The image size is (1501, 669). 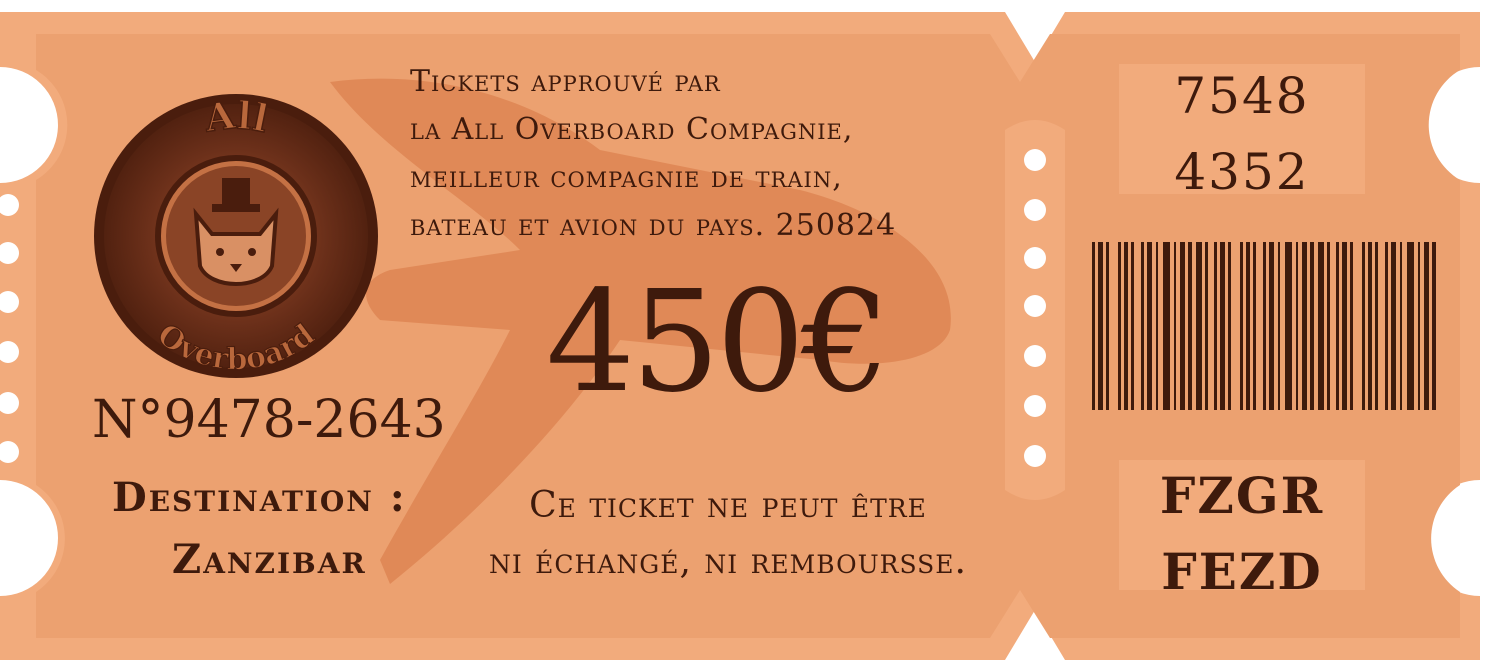 What do you see at coordinates (269, 420) in the screenshot?
I see `ticket-number: N°9478-2643` at bounding box center [269, 420].